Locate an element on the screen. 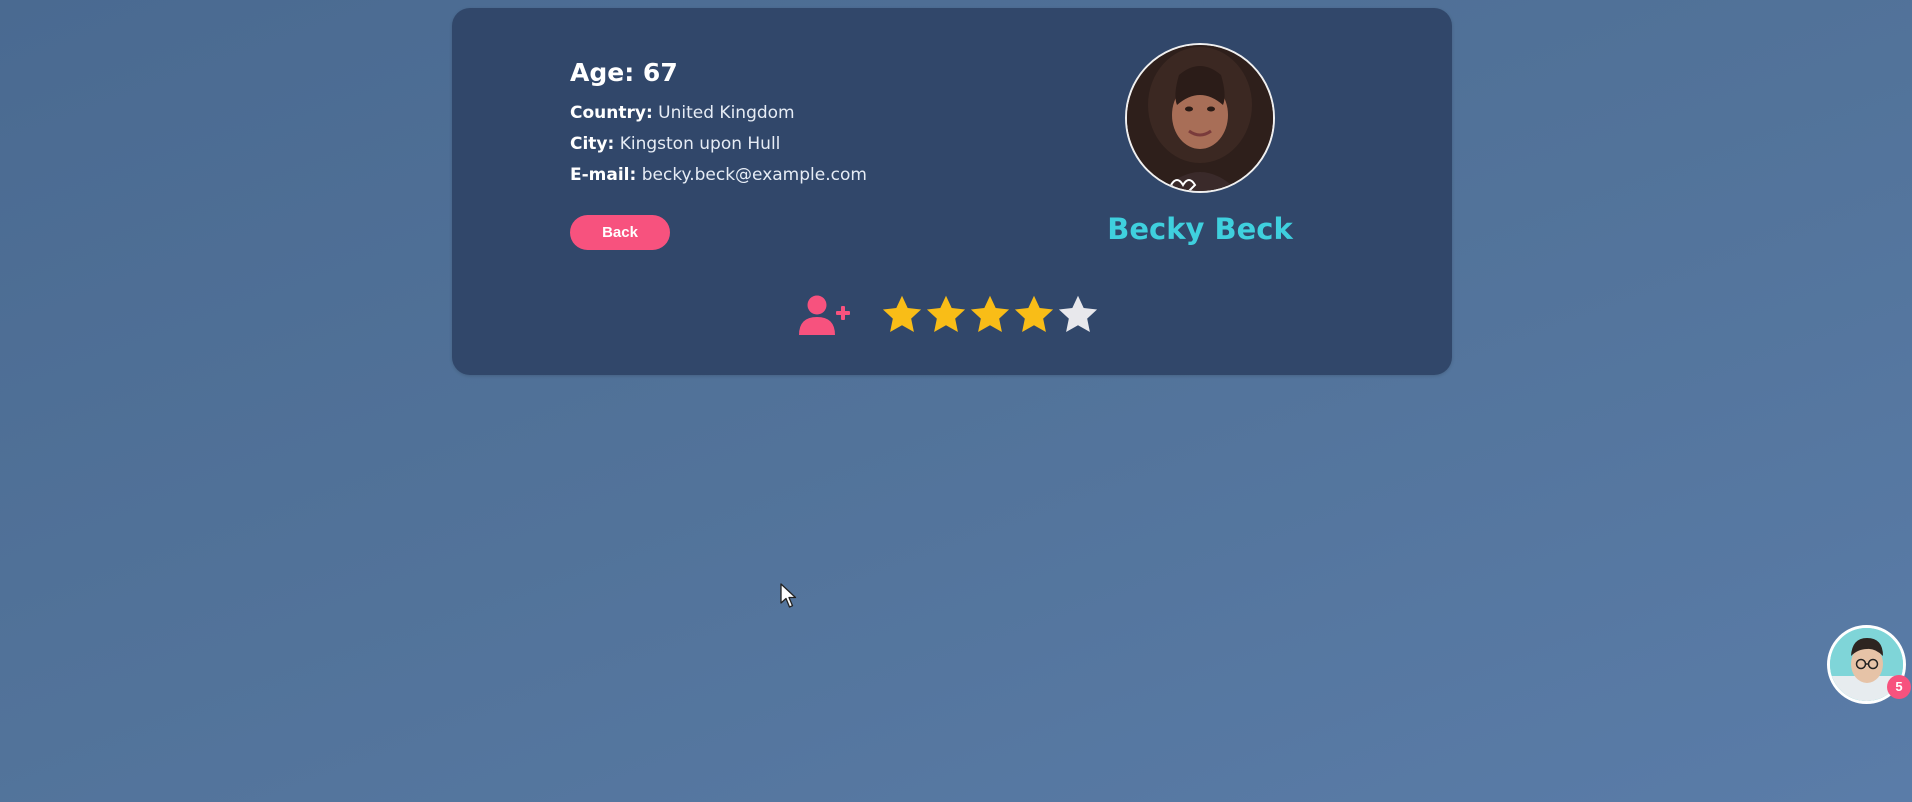 The image size is (1912, 802). email-row: E-mail: becky.beck@example.com is located at coordinates (718, 175).